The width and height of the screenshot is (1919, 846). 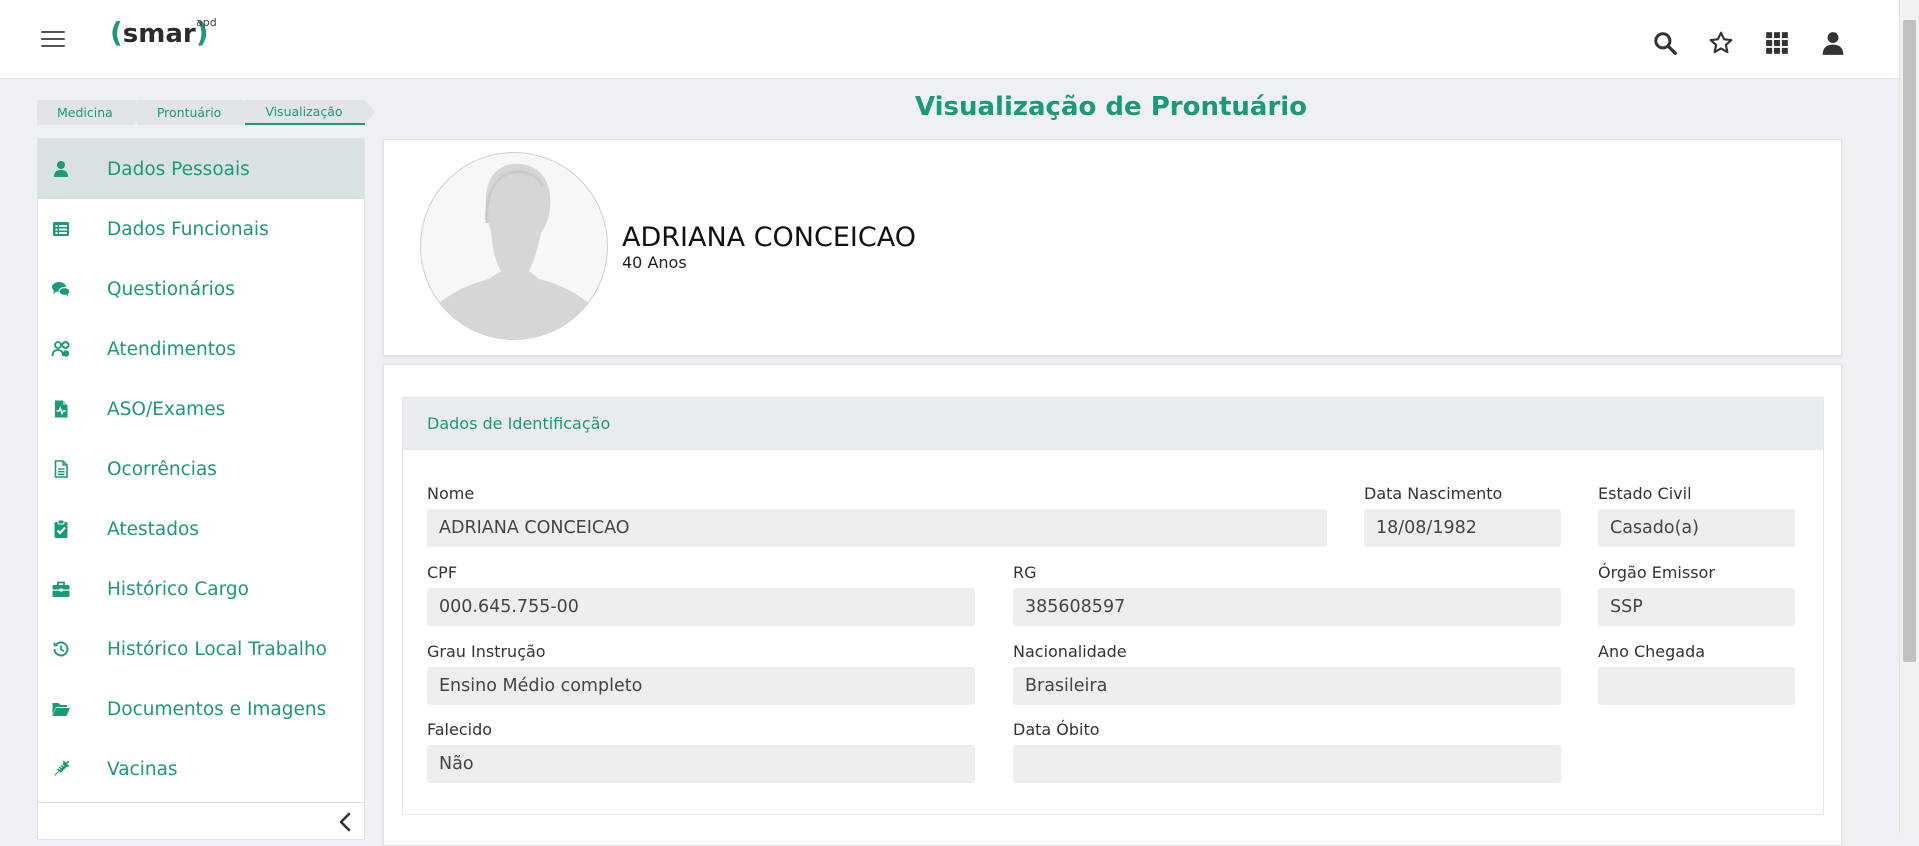 What do you see at coordinates (61, 649) in the screenshot?
I see `history-icon` at bounding box center [61, 649].